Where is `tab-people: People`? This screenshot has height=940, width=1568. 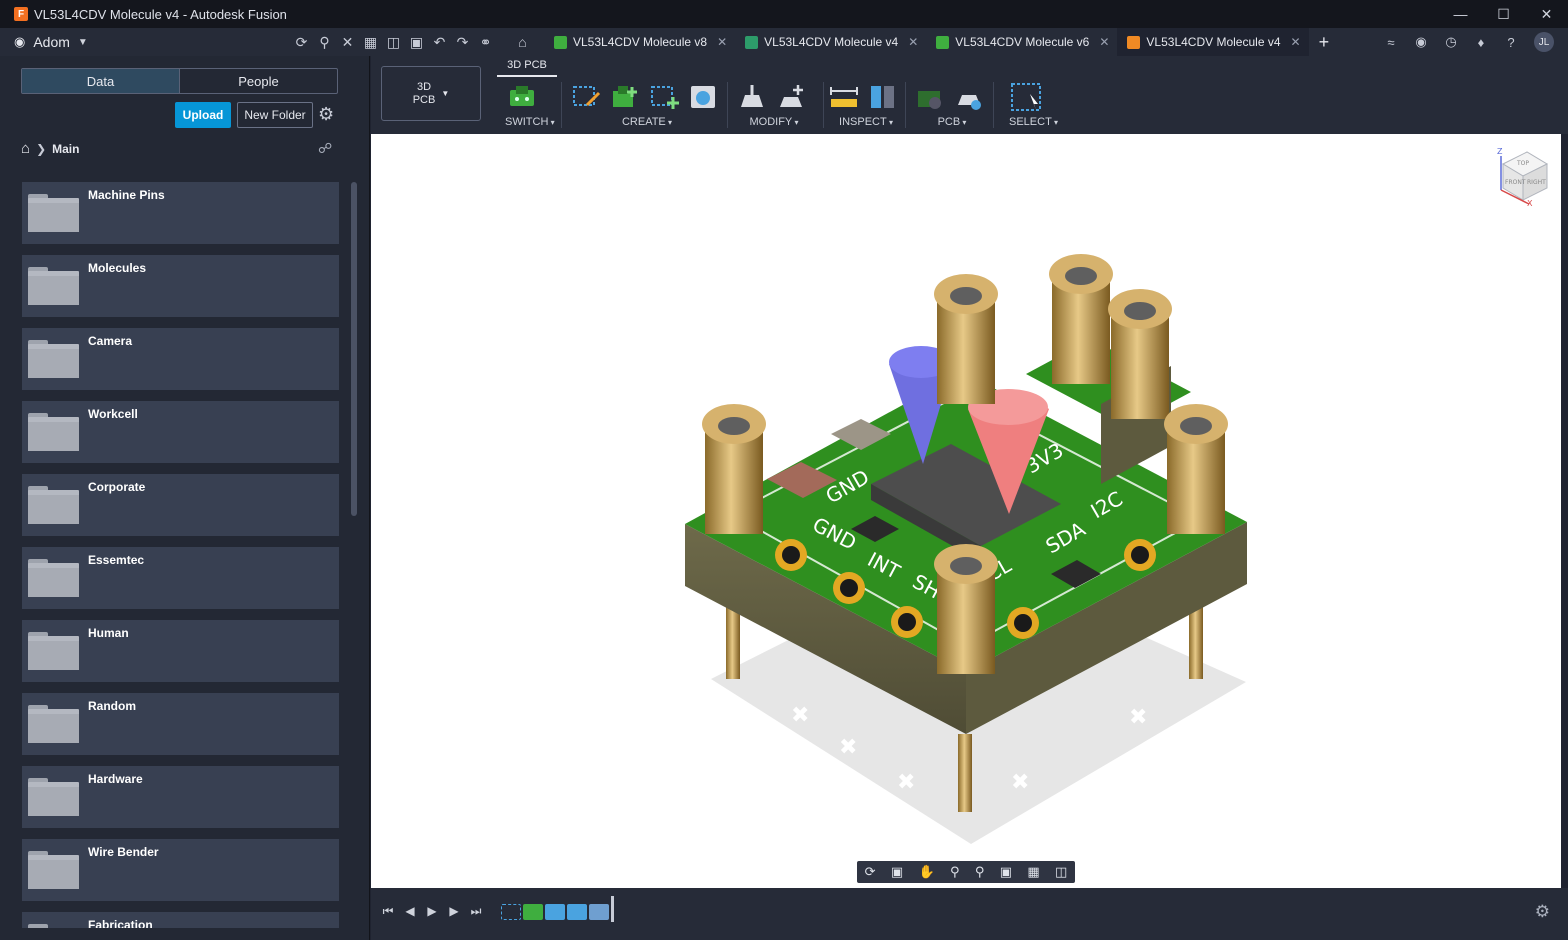 tab-people: People is located at coordinates (258, 81).